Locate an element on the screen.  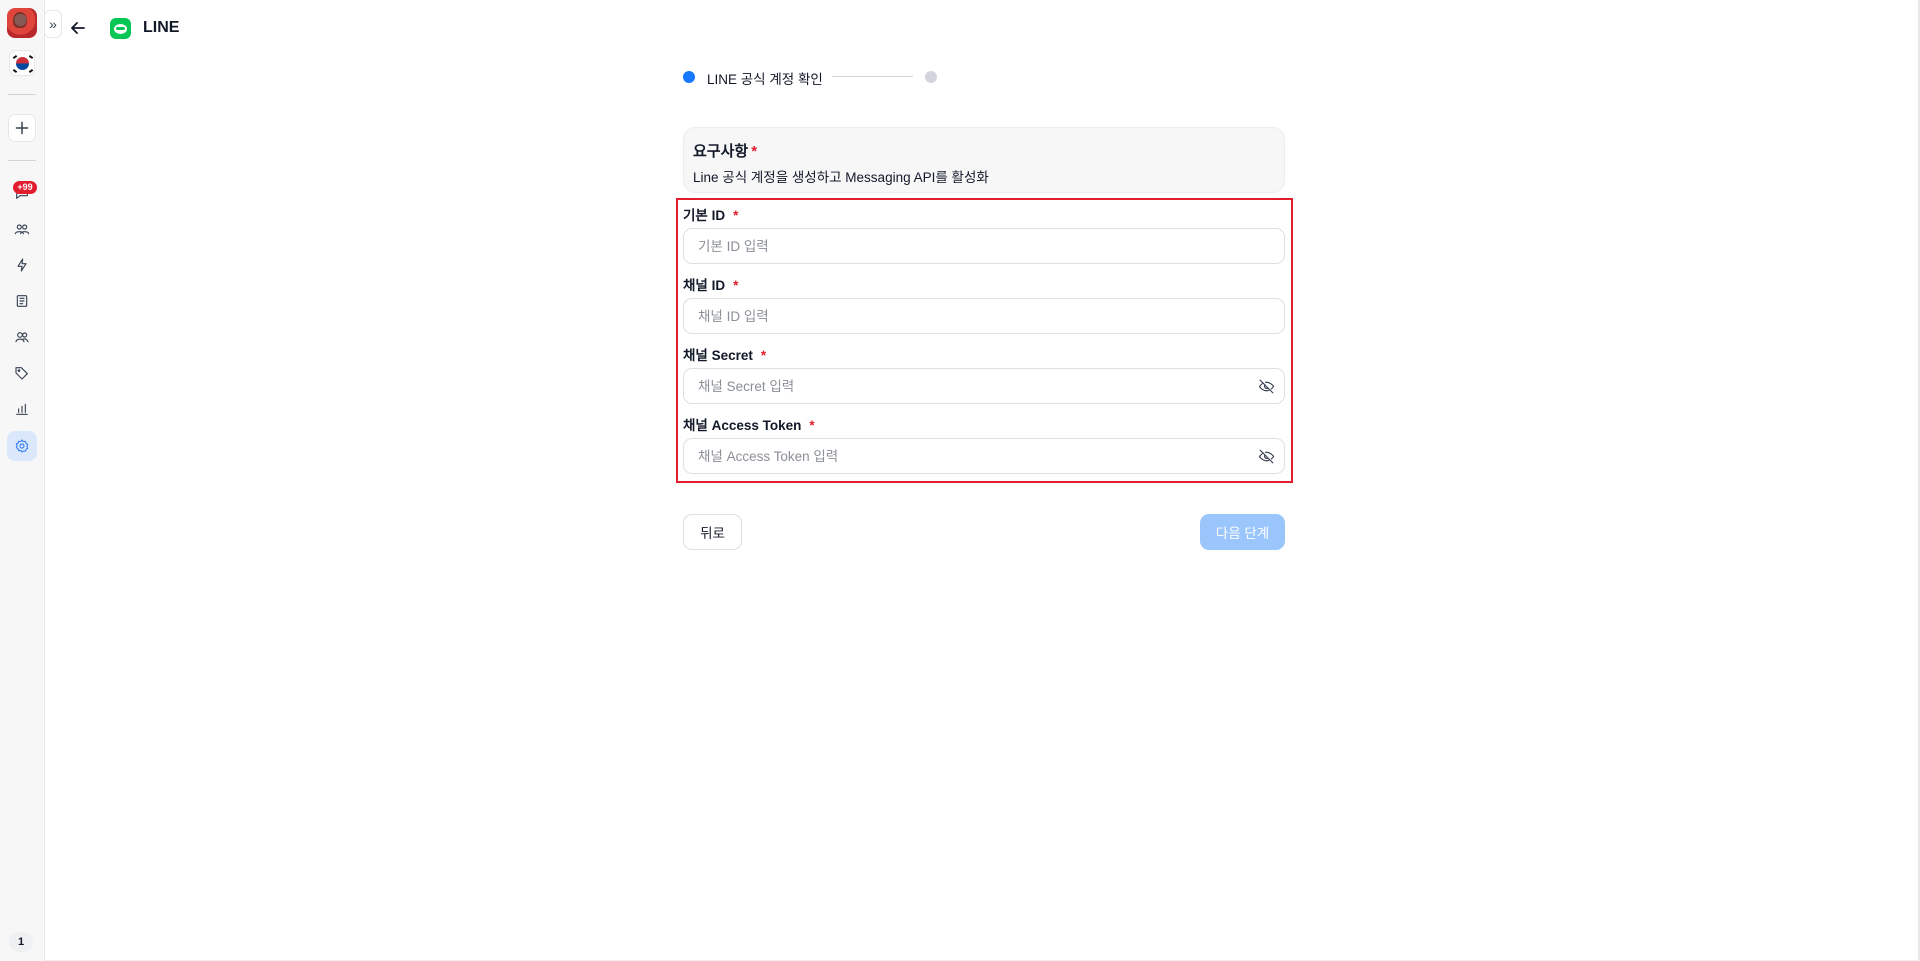
channel-secret-input is located at coordinates (984, 386).